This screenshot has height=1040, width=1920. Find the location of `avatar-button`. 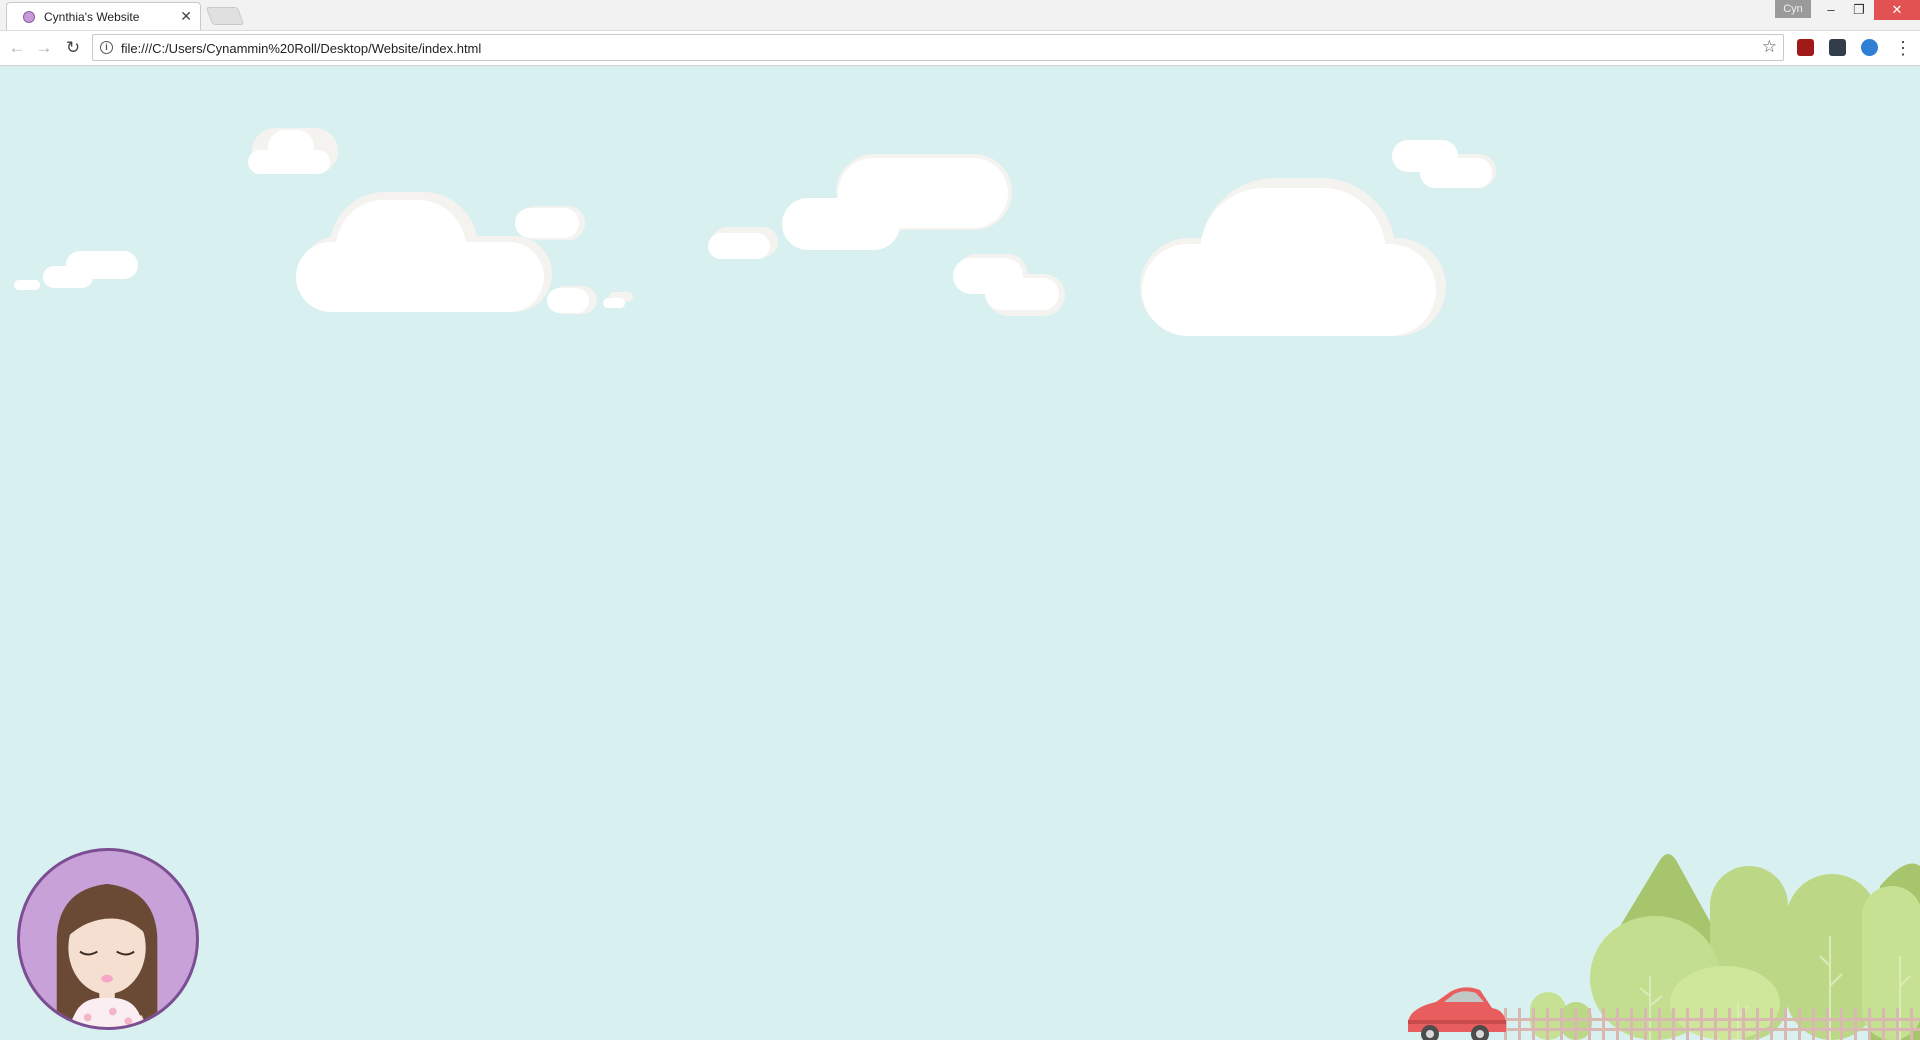

avatar-button is located at coordinates (108, 939).